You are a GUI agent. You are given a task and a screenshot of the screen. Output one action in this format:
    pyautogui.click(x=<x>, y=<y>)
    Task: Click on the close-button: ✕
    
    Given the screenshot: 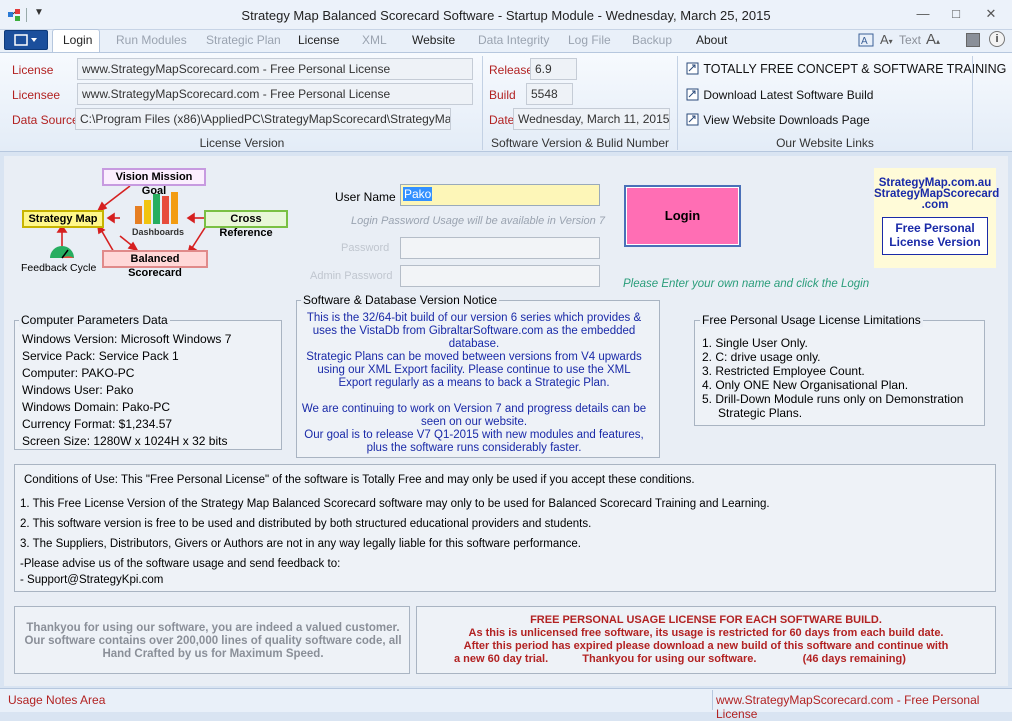 What is the action you would take?
    pyautogui.click(x=991, y=14)
    